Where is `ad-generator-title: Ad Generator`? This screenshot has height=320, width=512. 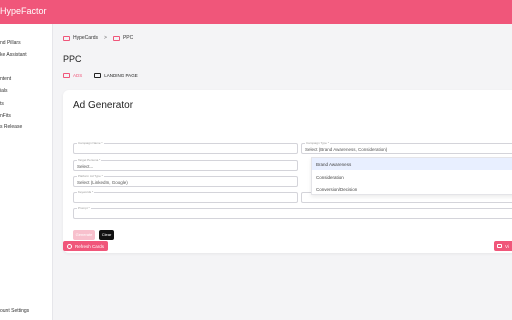 ad-generator-title: Ad Generator is located at coordinates (103, 105).